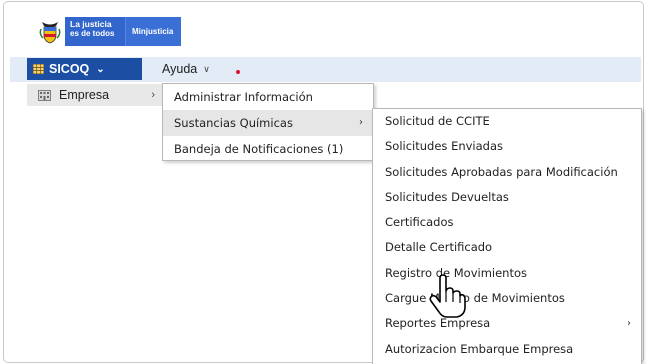 The height and width of the screenshot is (364, 647). Describe the element at coordinates (243, 97) in the screenshot. I see `menu-item-label: Administrar Información` at that location.